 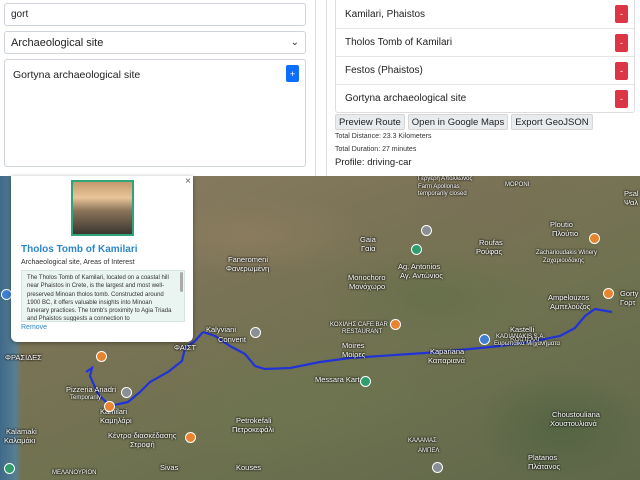 What do you see at coordinates (485, 70) in the screenshot?
I see `route-item: Festos (Phaistos) -` at bounding box center [485, 70].